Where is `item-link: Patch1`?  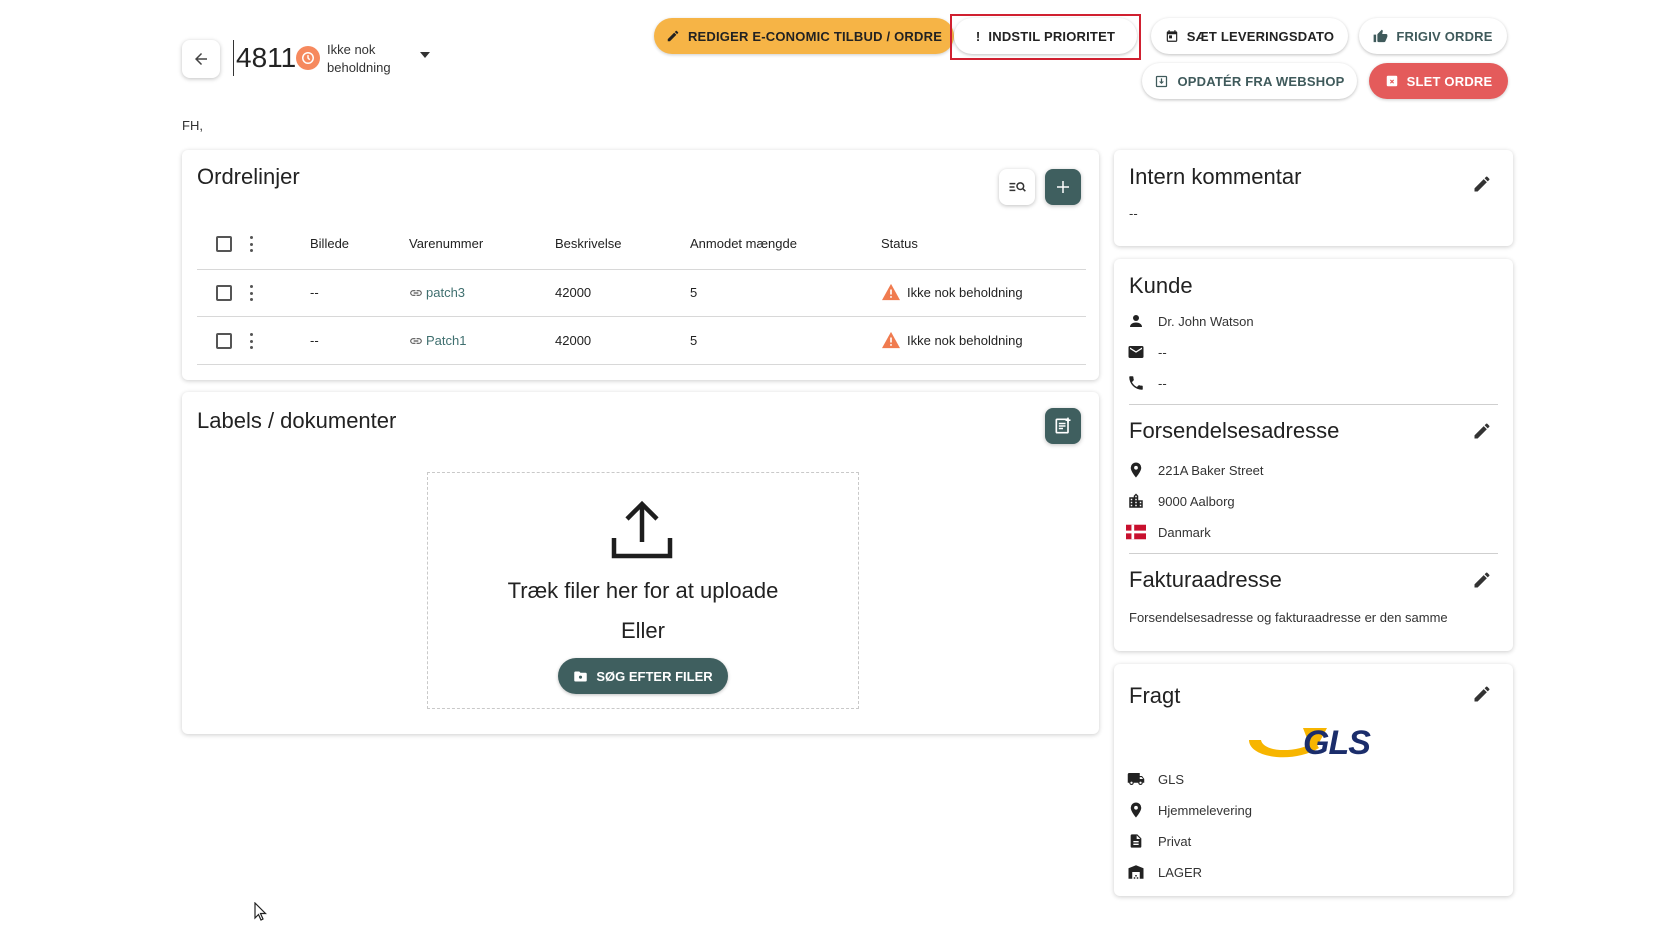
item-link: Patch1 is located at coordinates (437, 340).